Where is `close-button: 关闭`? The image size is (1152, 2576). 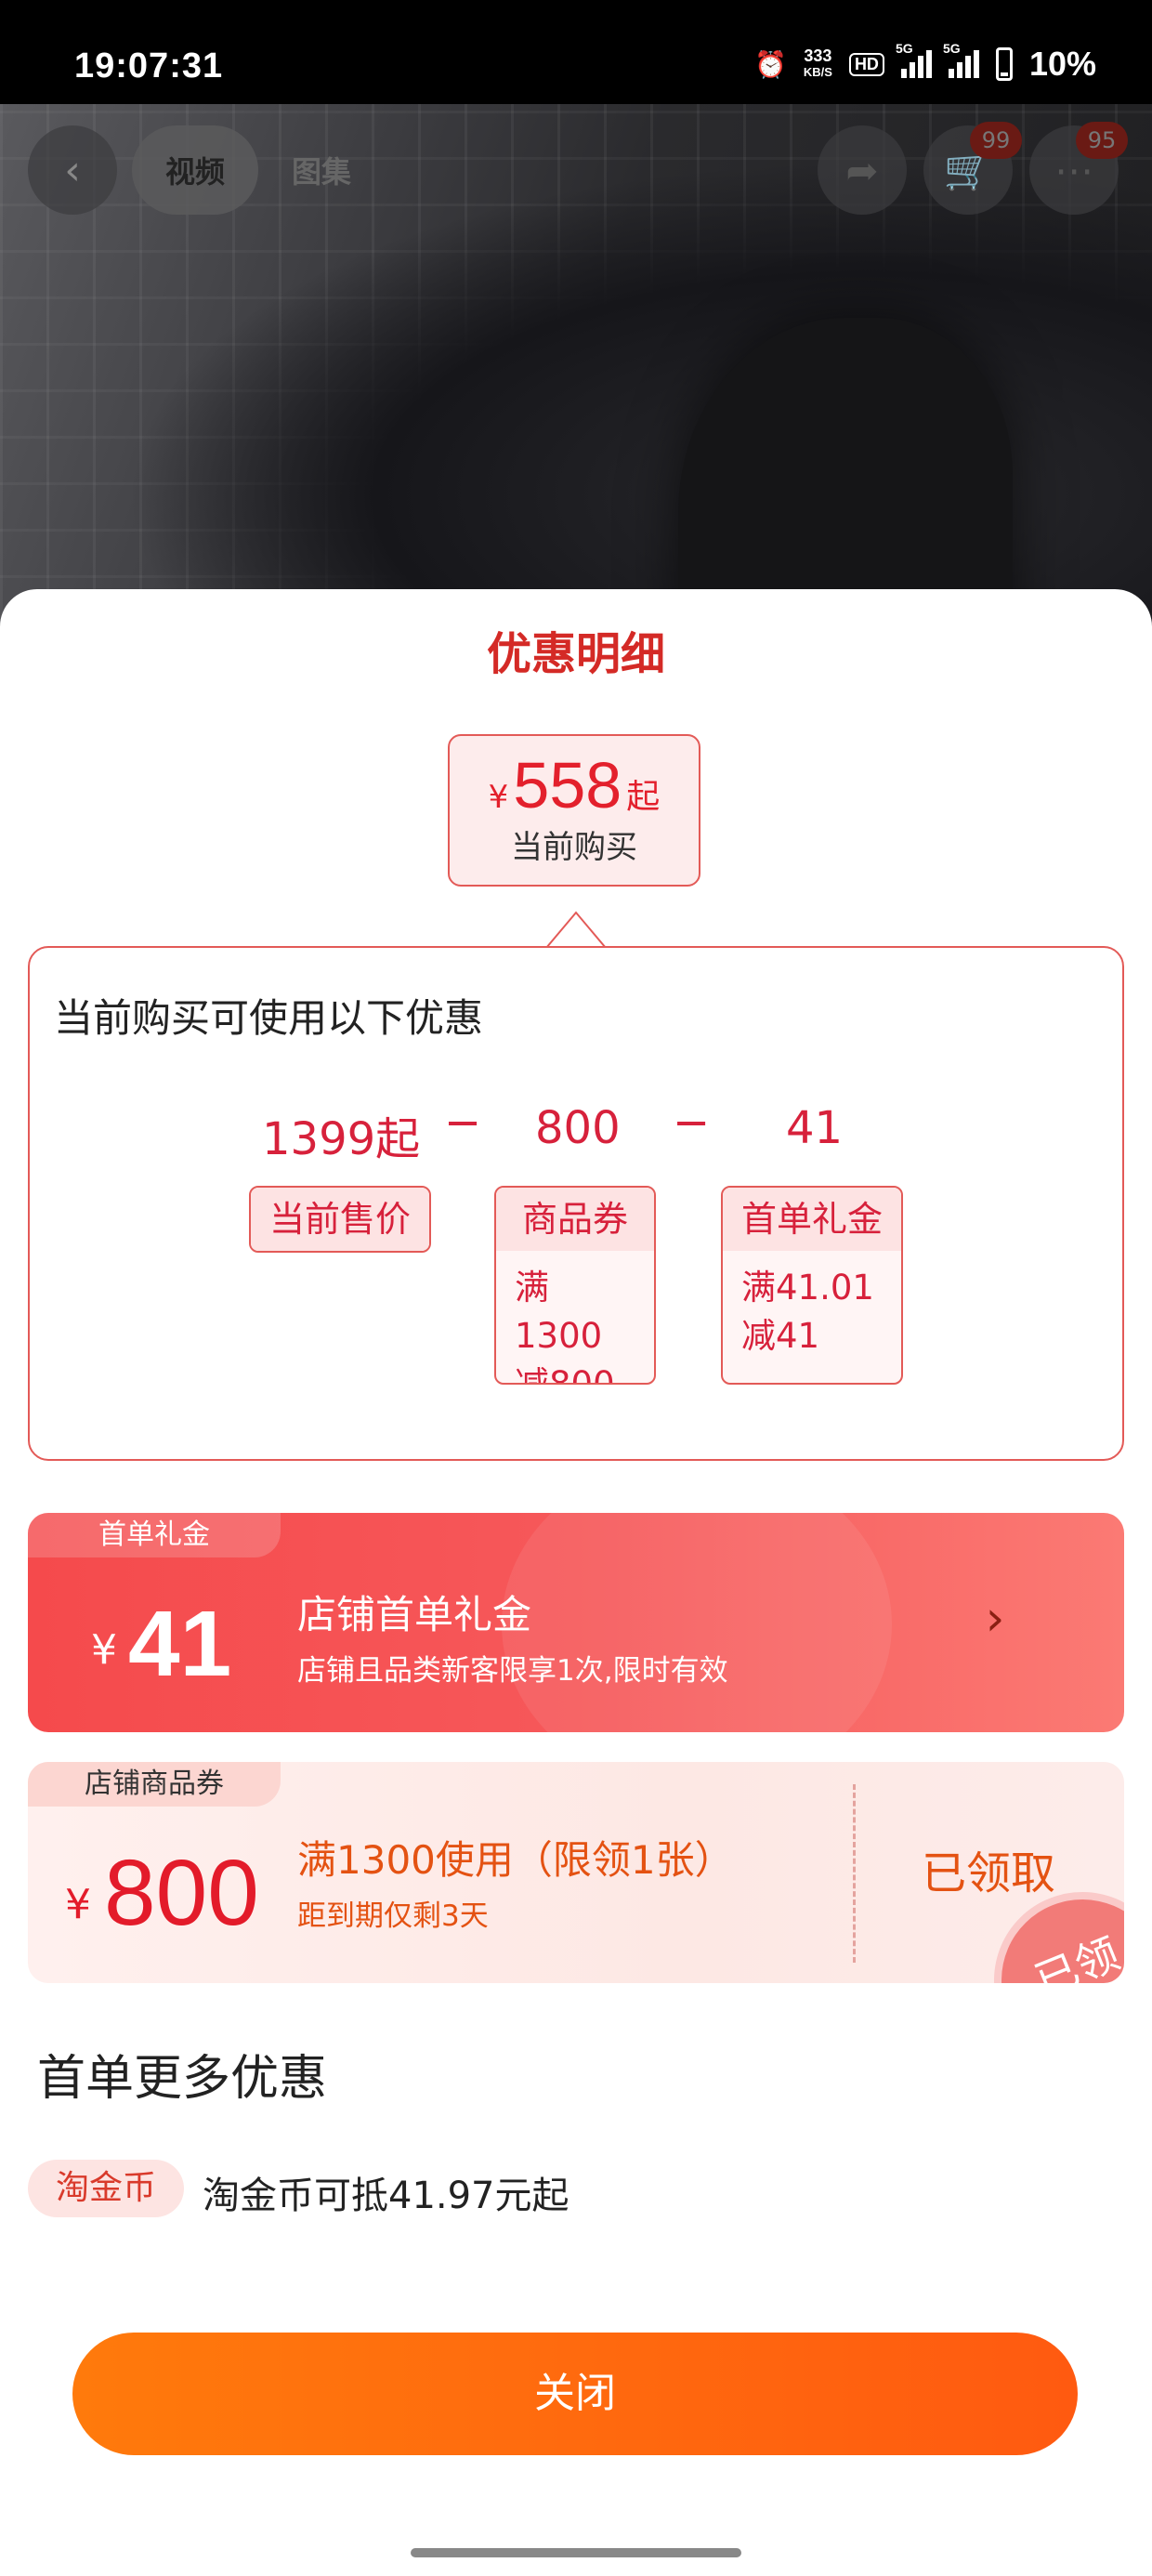
close-button: 关闭 is located at coordinates (575, 2394).